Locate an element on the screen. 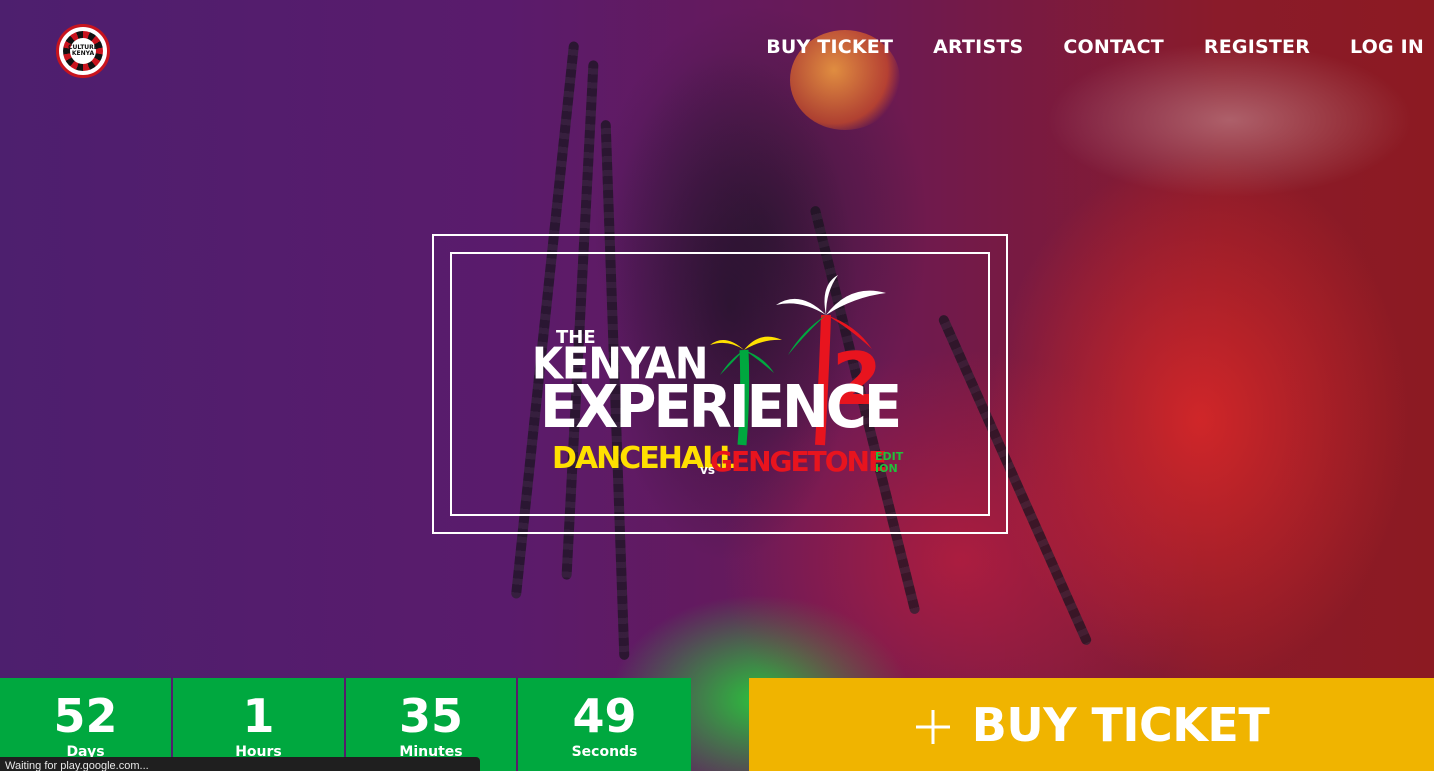 This screenshot has width=1434, height=771. event-sub-edition: EDIT ION is located at coordinates (889, 462).